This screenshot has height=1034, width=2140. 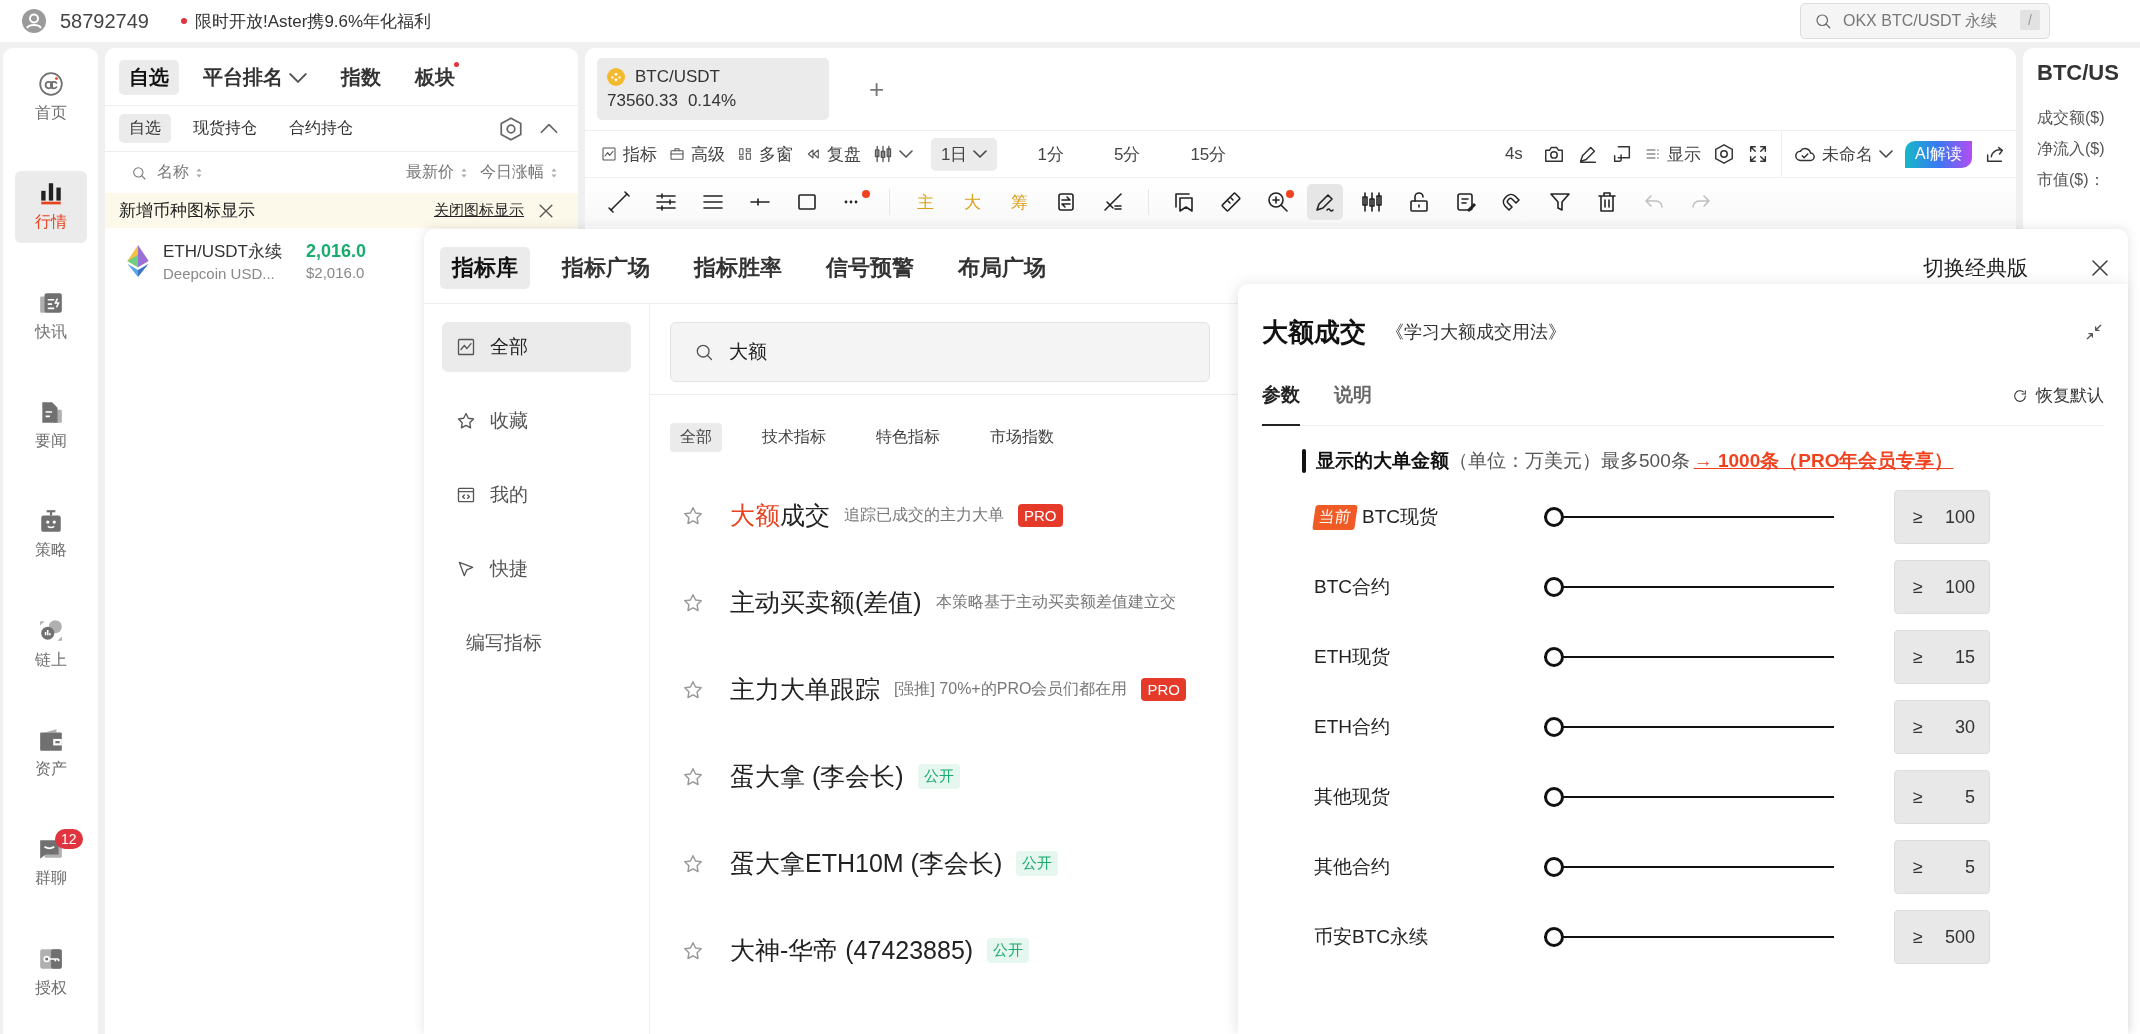 What do you see at coordinates (794, 437) in the screenshot?
I see `filter-chip: 技术指标` at bounding box center [794, 437].